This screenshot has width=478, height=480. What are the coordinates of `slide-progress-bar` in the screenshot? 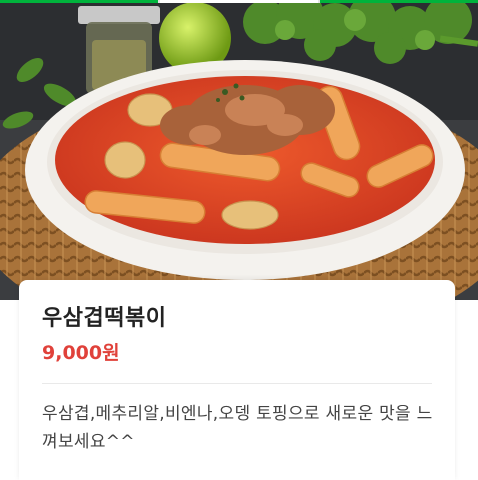 It's located at (239, 1).